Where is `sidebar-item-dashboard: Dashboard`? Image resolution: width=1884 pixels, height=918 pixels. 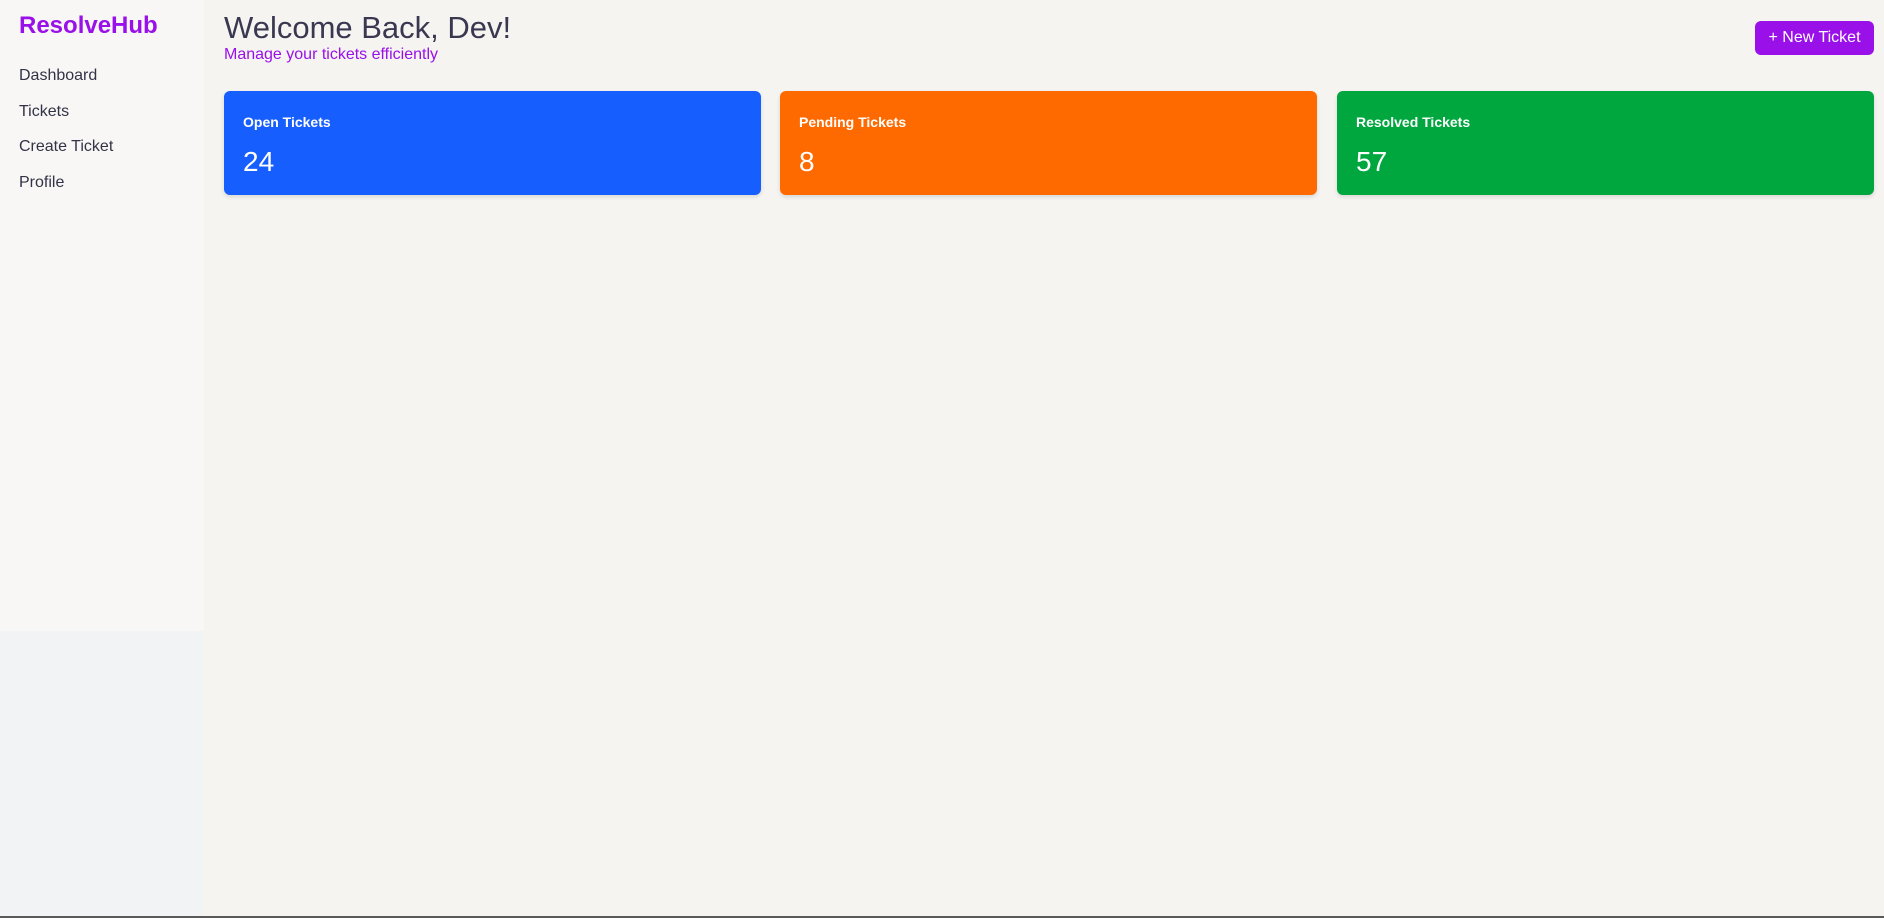 sidebar-item-dashboard: Dashboard is located at coordinates (66, 84).